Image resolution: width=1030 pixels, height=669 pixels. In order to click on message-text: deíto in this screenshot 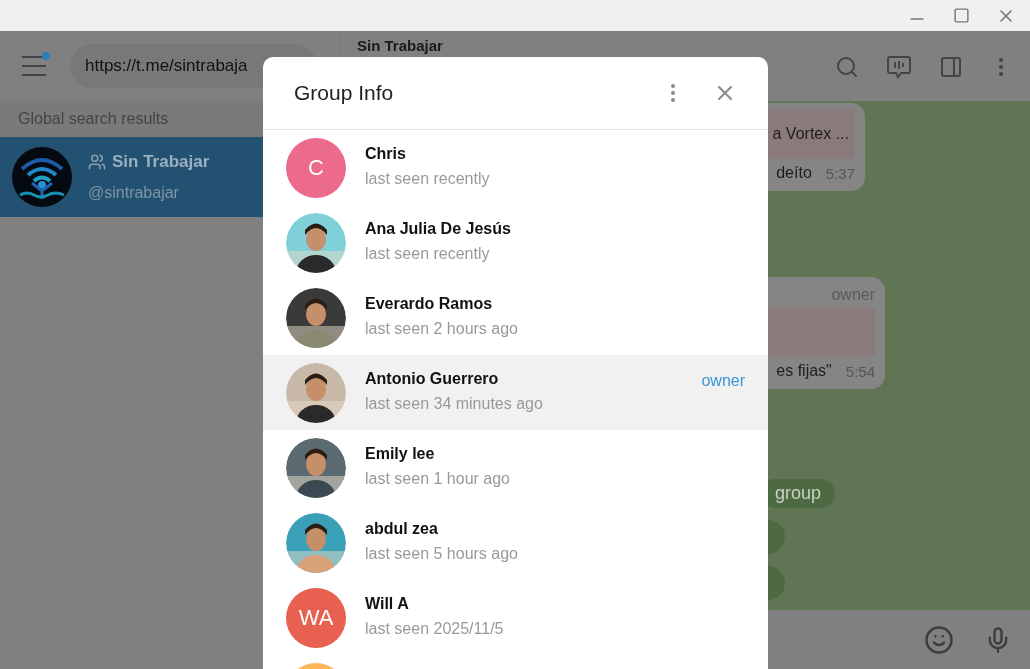, I will do `click(794, 173)`.